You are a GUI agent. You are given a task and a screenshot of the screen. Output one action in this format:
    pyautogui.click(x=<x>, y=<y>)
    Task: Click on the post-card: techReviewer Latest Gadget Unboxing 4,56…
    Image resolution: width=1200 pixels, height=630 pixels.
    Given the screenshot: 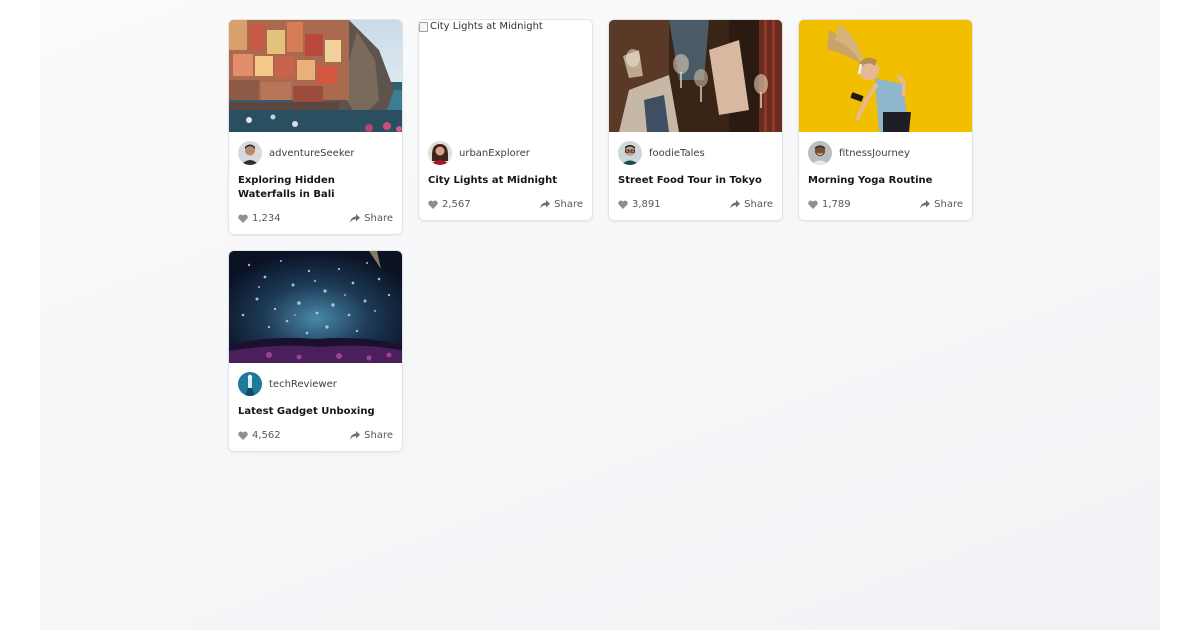 What is the action you would take?
    pyautogui.click(x=315, y=351)
    